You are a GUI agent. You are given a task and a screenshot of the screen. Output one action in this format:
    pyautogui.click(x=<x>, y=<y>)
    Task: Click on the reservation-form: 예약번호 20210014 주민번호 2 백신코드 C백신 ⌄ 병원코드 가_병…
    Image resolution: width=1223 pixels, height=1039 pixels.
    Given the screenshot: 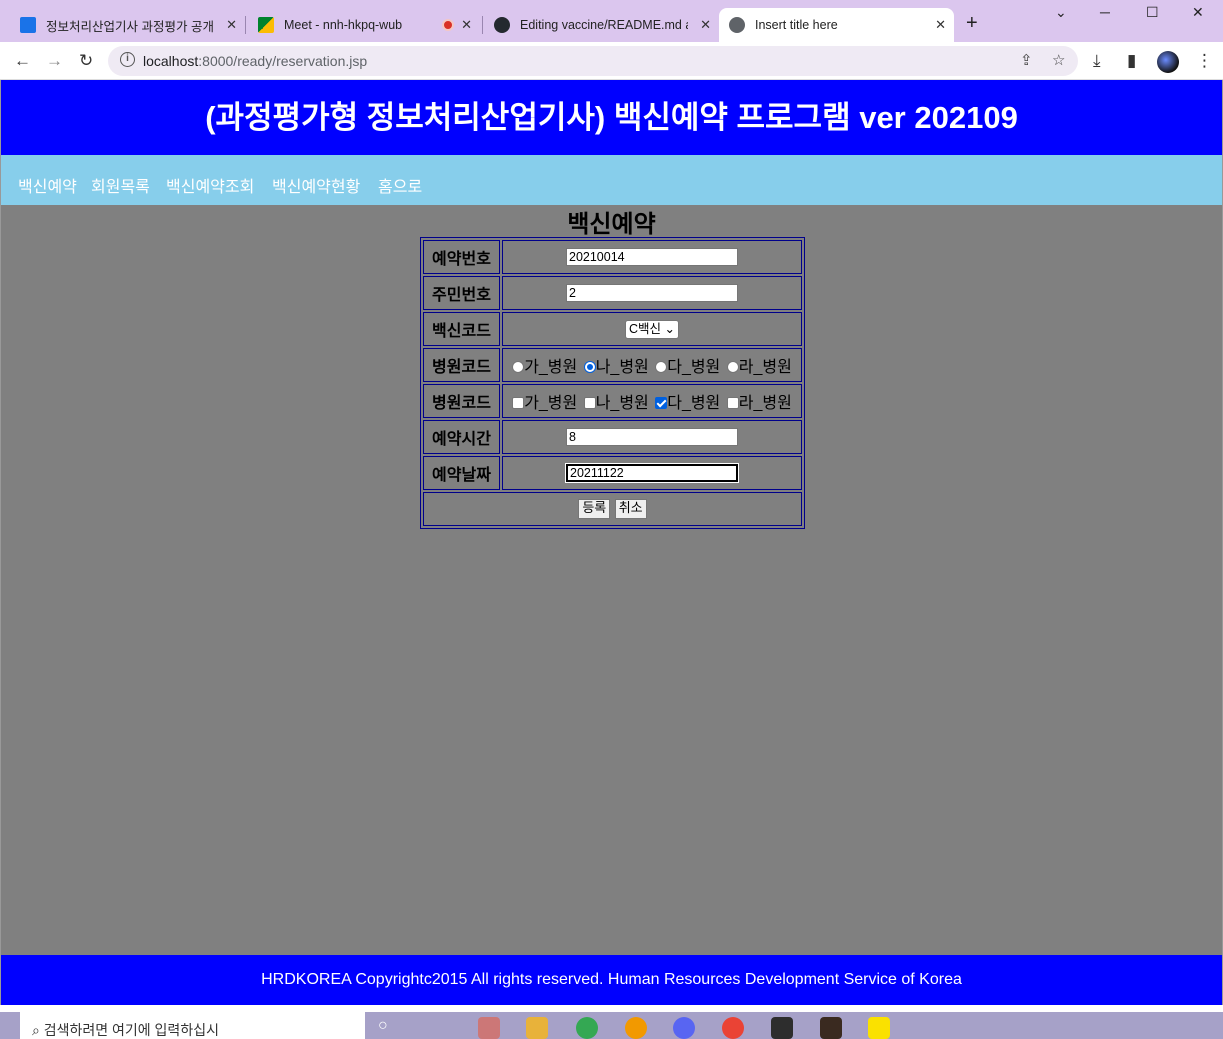 What is the action you would take?
    pyautogui.click(x=612, y=383)
    